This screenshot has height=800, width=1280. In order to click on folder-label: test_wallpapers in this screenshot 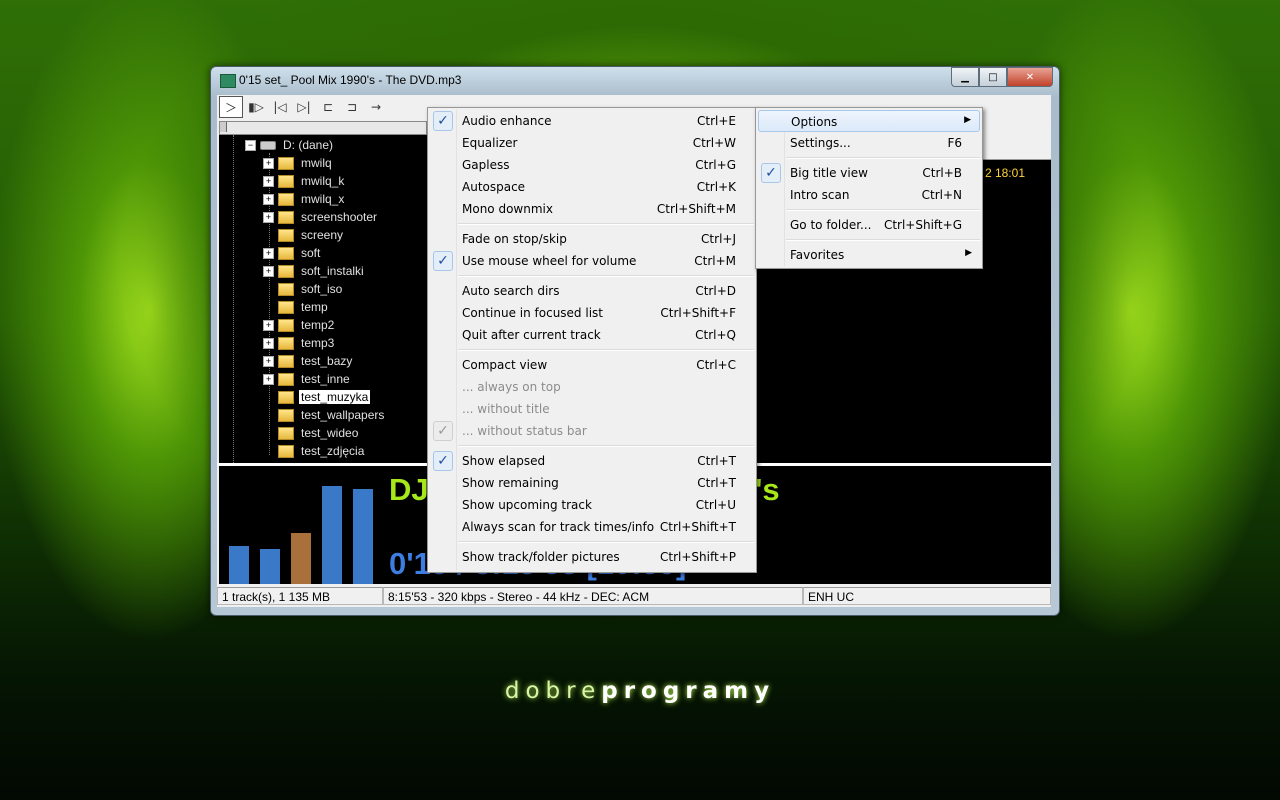, I will do `click(343, 415)`.